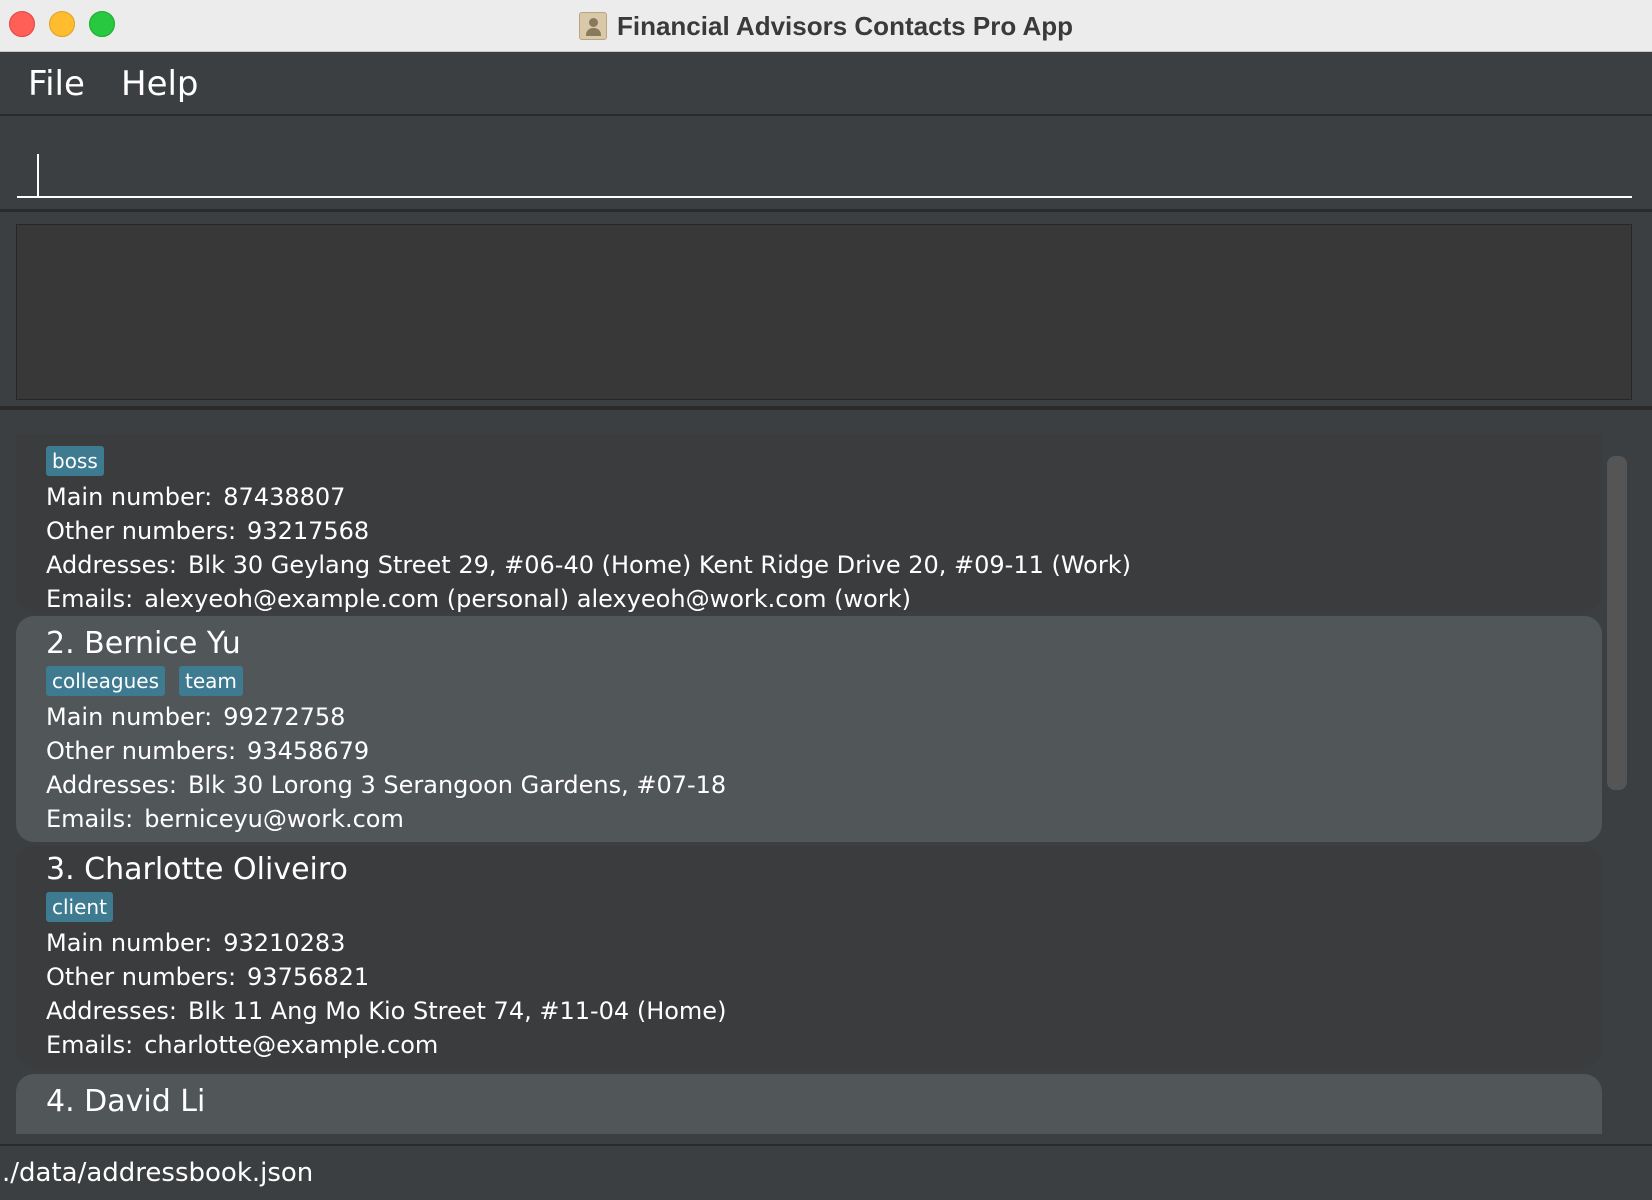 The image size is (1652, 1200). What do you see at coordinates (386, 943) in the screenshot?
I see `main-number-row: Main number: 93210283` at bounding box center [386, 943].